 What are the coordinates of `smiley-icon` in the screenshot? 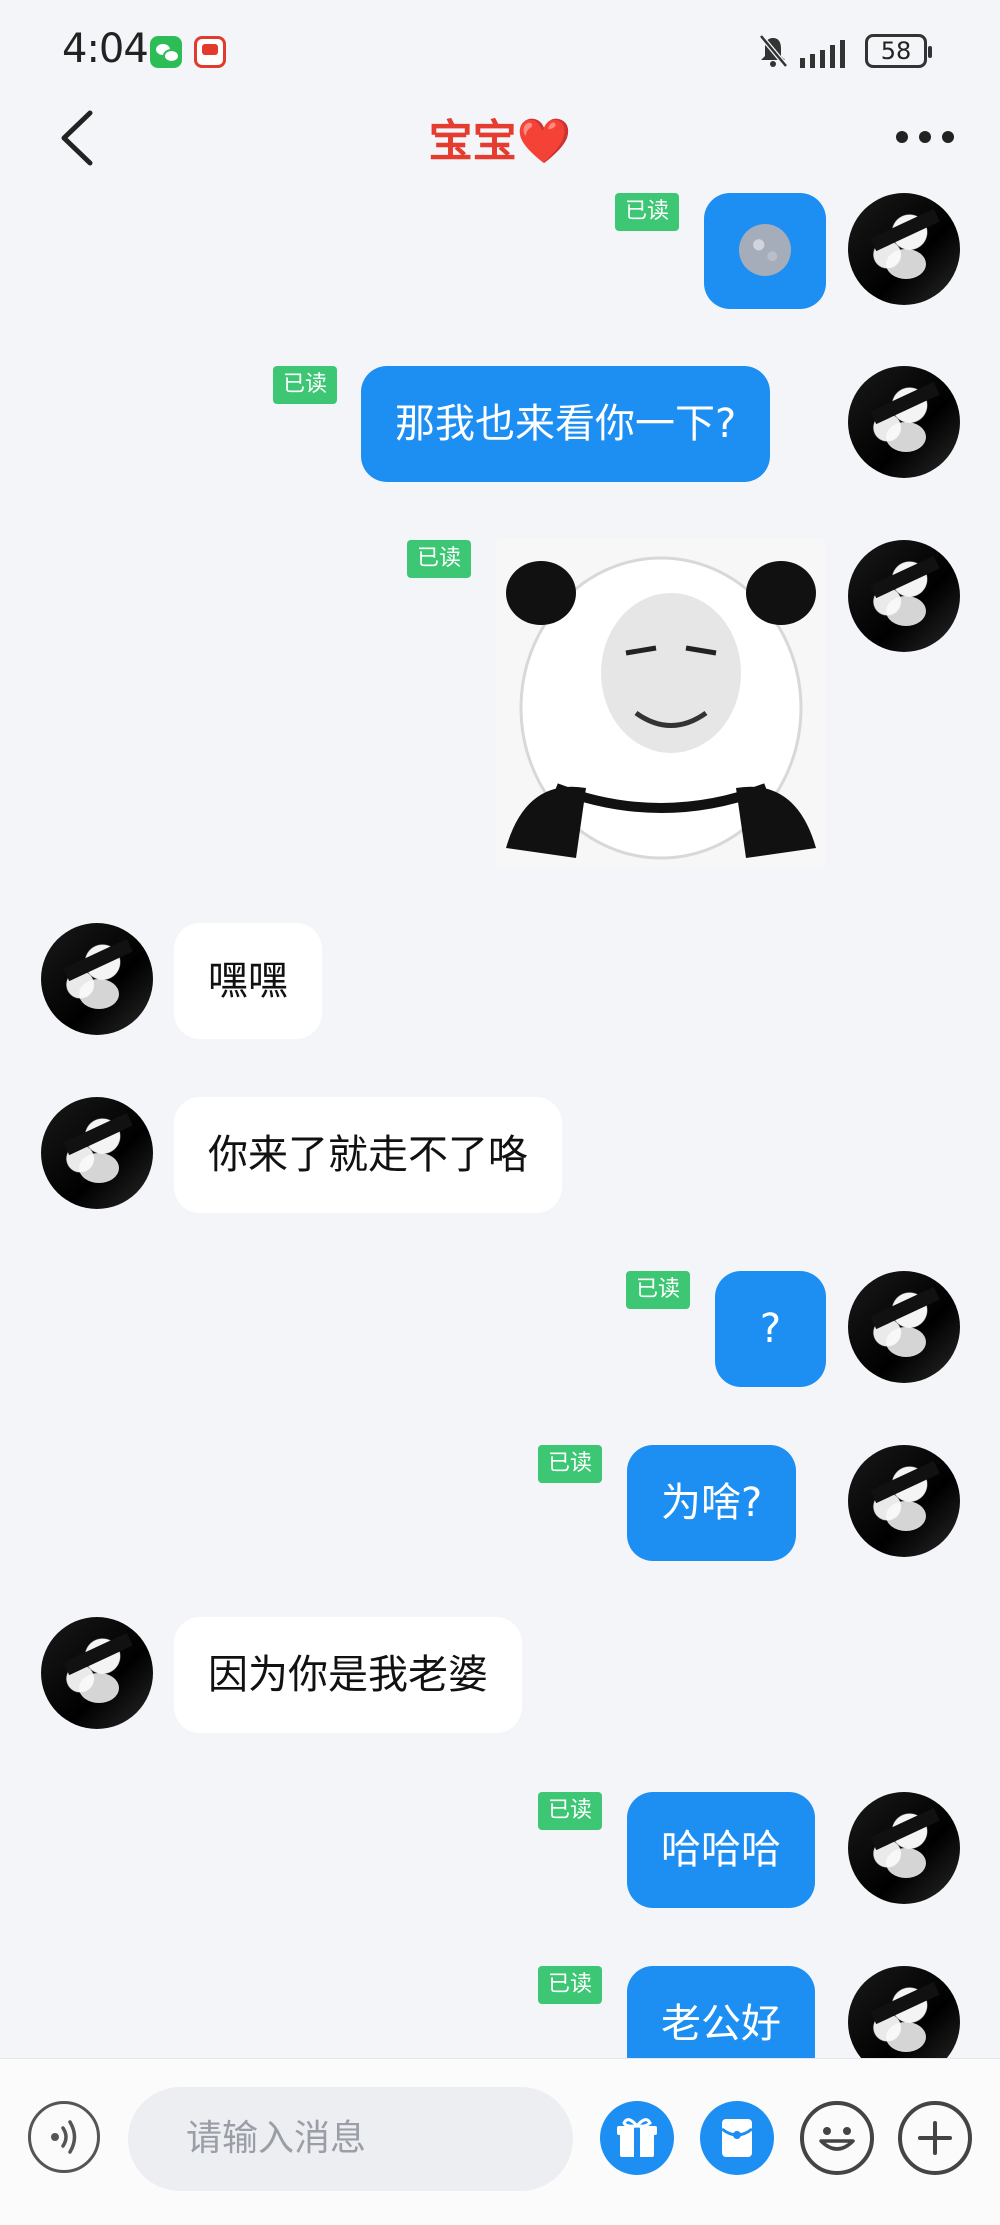 It's located at (837, 2139).